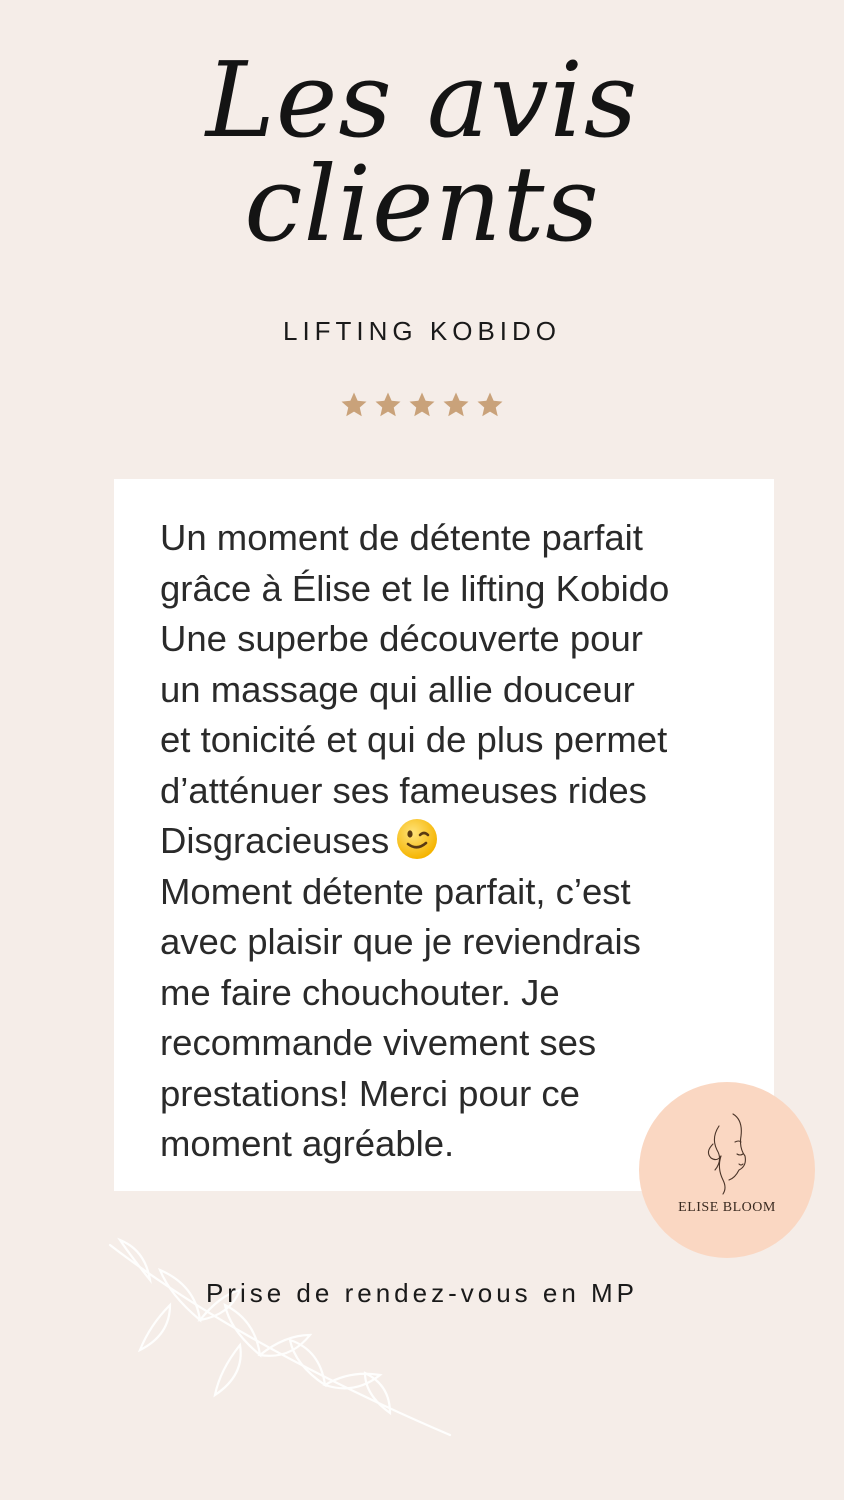 The width and height of the screenshot is (844, 1500). I want to click on star-rating, so click(422, 405).